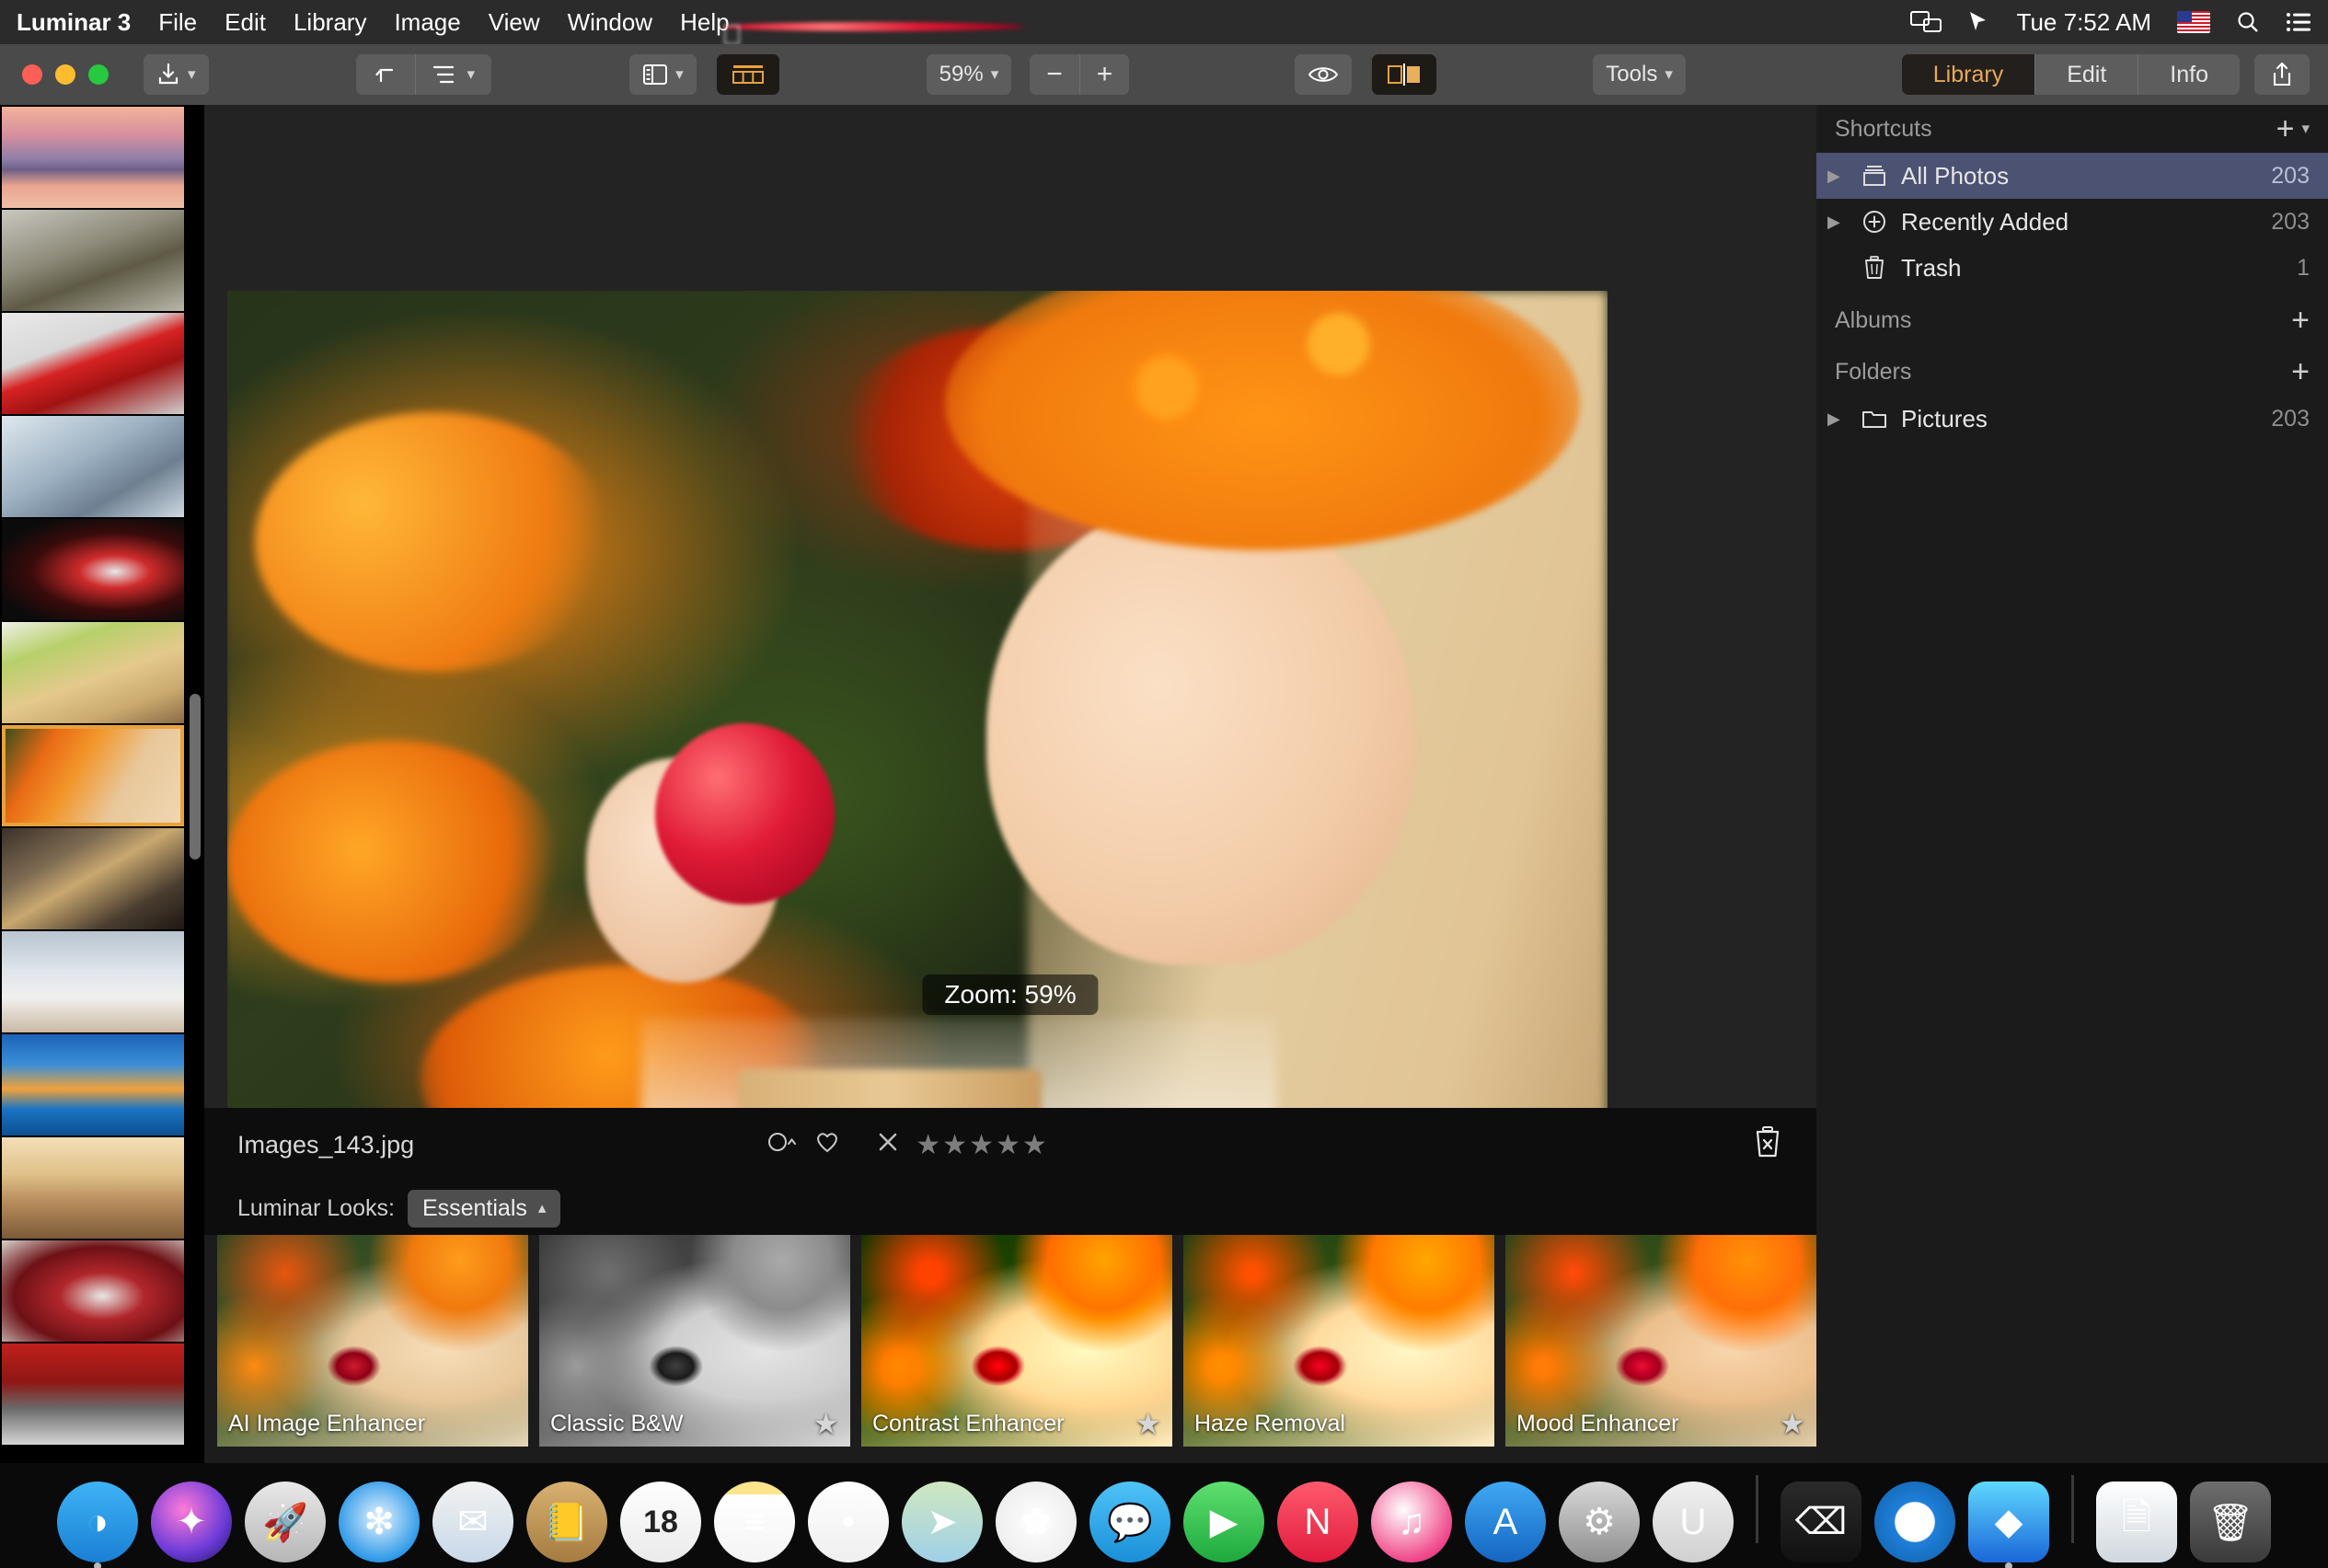 Image resolution: width=2328 pixels, height=1568 pixels. I want to click on dock-icon-photos: ✿, so click(1036, 1522).